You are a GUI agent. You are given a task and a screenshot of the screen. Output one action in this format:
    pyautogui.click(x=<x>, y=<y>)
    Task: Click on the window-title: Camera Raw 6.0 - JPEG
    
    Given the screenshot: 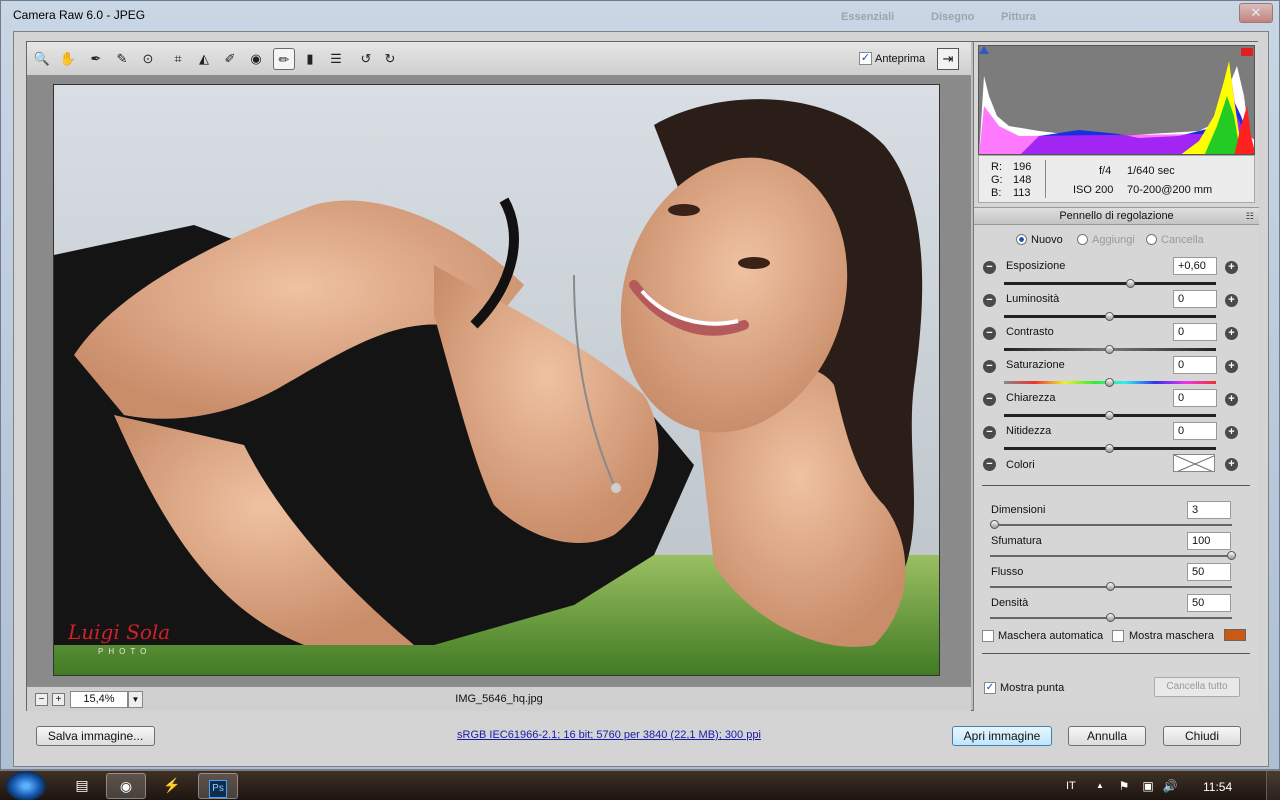 What is the action you would take?
    pyautogui.click(x=79, y=15)
    